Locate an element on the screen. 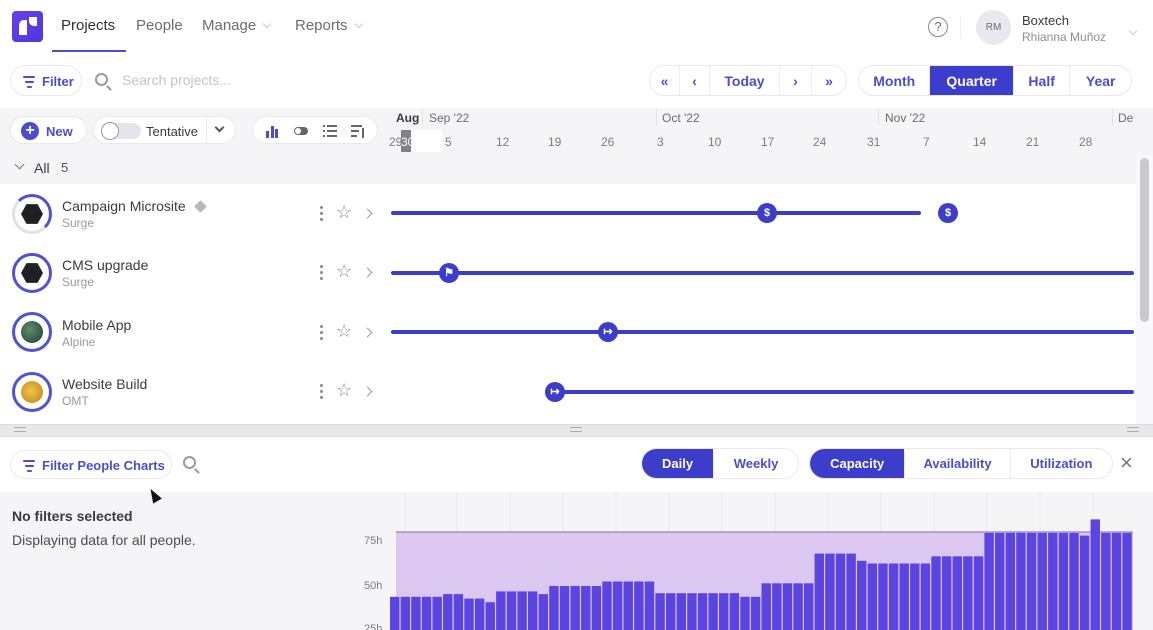 The image size is (1153, 630). range-year: Year is located at coordinates (1100, 80).